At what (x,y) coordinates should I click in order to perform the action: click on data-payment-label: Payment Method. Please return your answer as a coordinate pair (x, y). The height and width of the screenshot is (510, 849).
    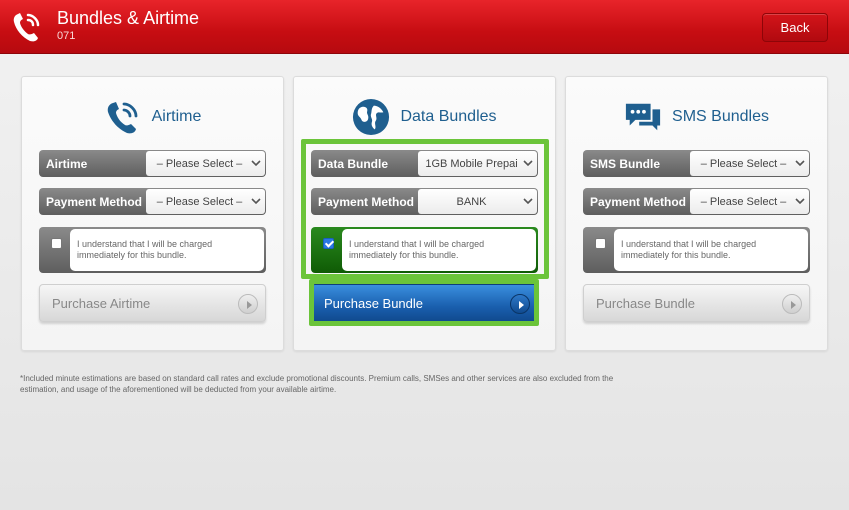
    Looking at the image, I should click on (366, 201).